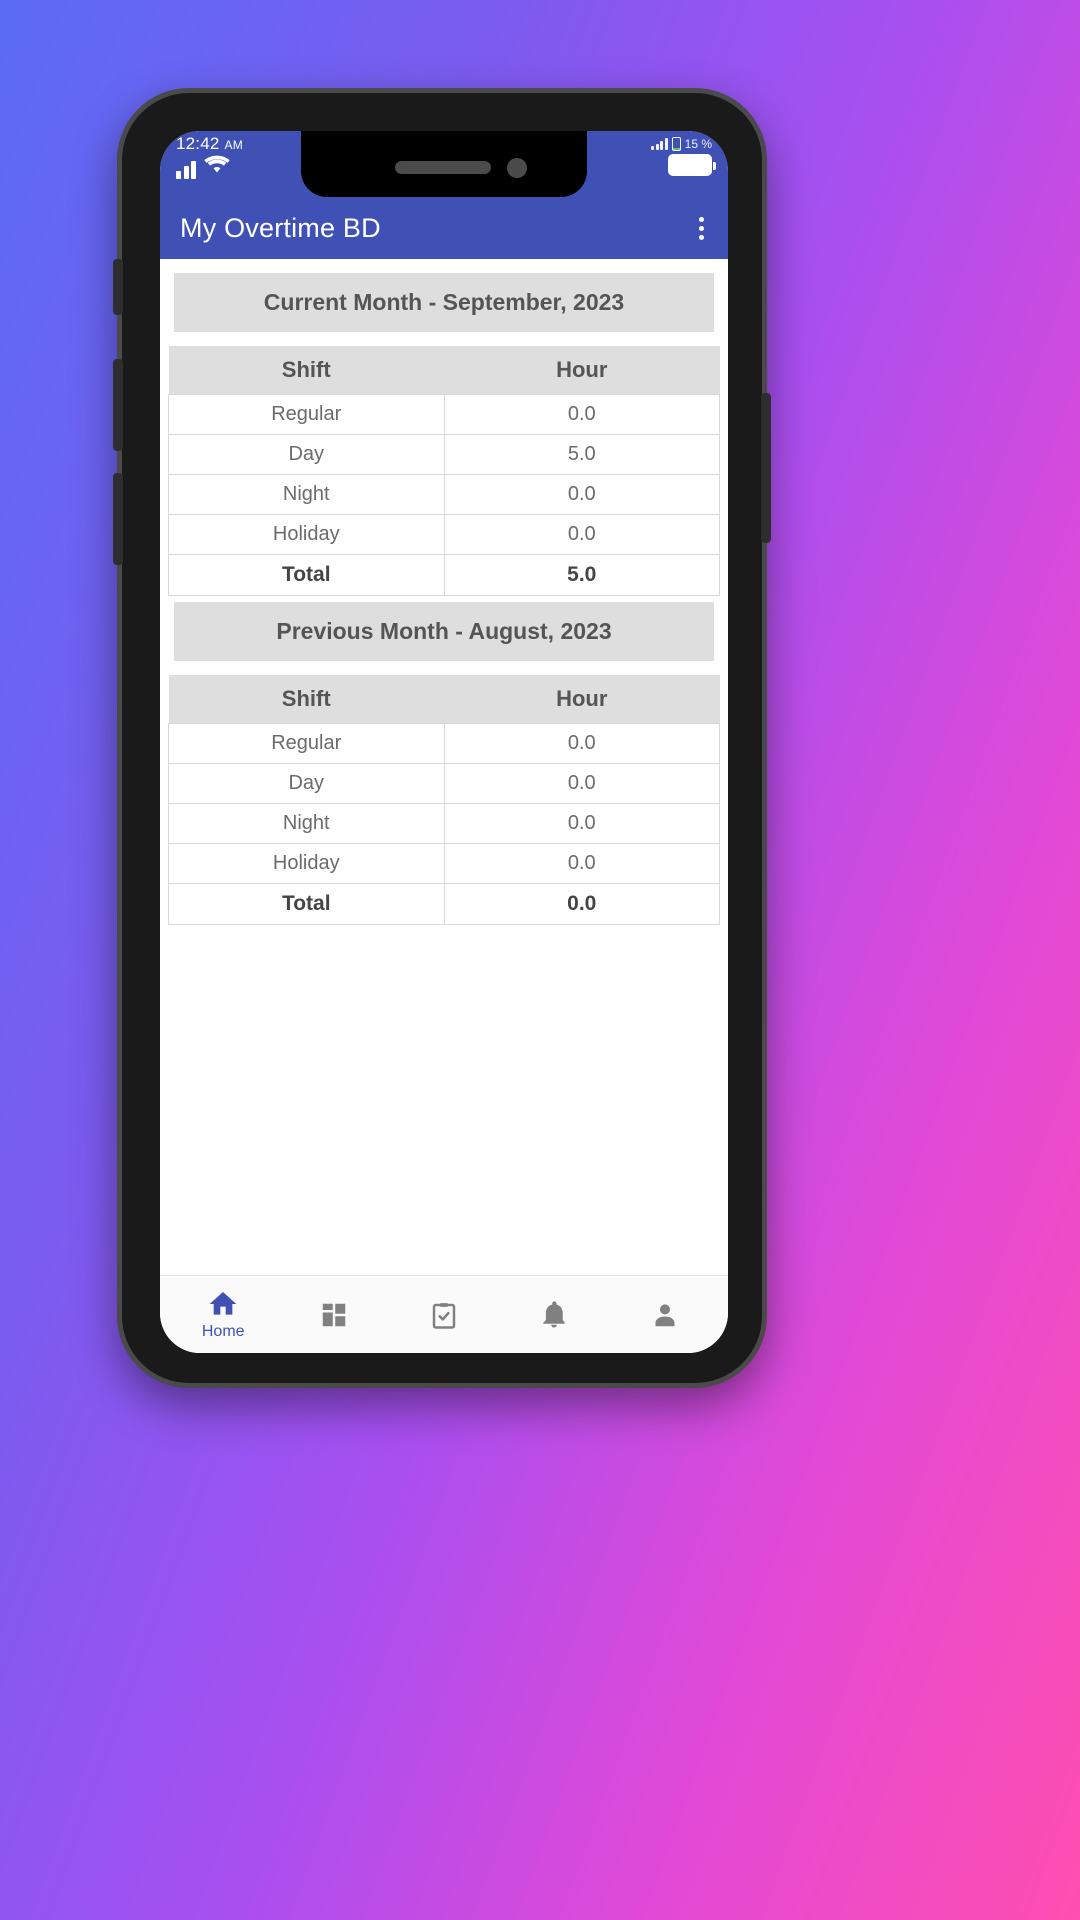 The image size is (1080, 1920). I want to click on dashboard-grid-icon, so click(334, 1315).